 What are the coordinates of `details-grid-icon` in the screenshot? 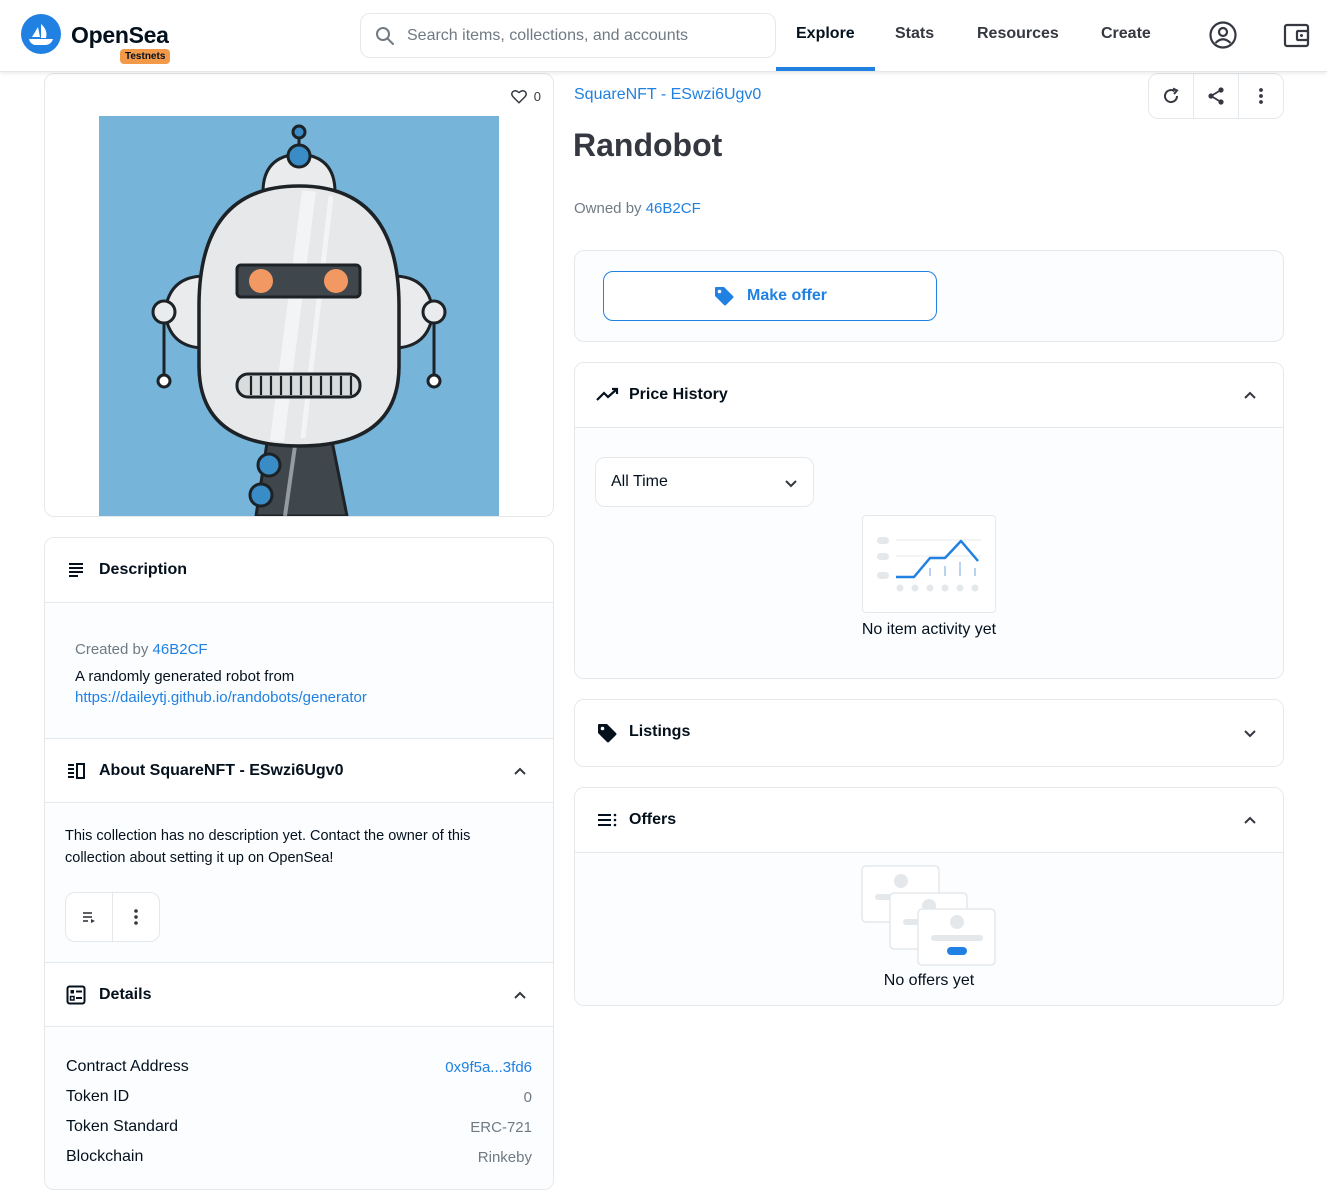 It's located at (76, 995).